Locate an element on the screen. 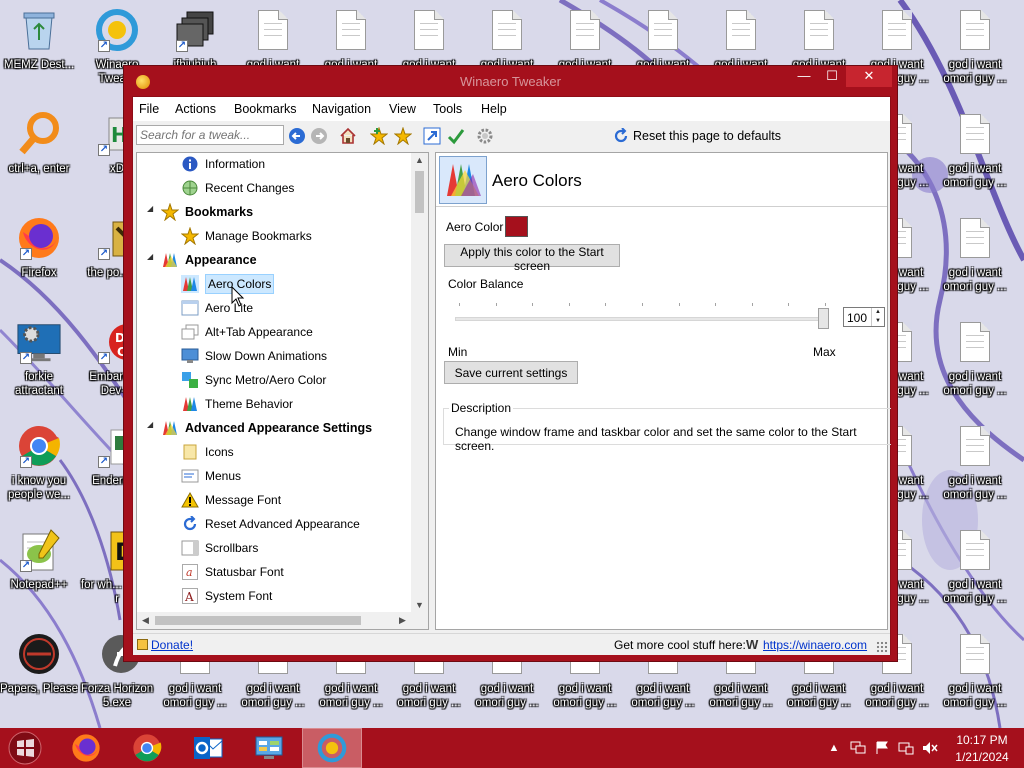 This screenshot has height=768, width=1024. tray-volume-muted-icon is located at coordinates (930, 748).